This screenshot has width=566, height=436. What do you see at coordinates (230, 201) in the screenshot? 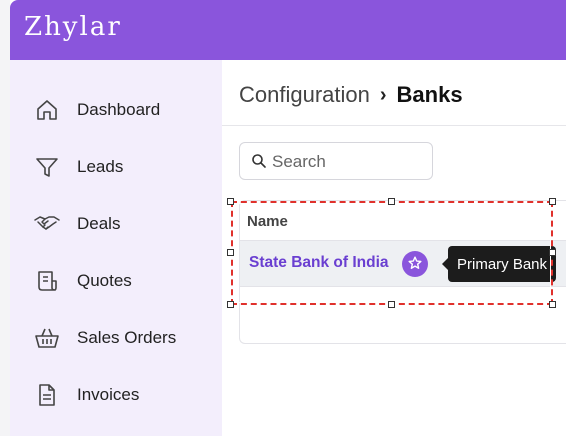
I see `resize-handle-top-left` at bounding box center [230, 201].